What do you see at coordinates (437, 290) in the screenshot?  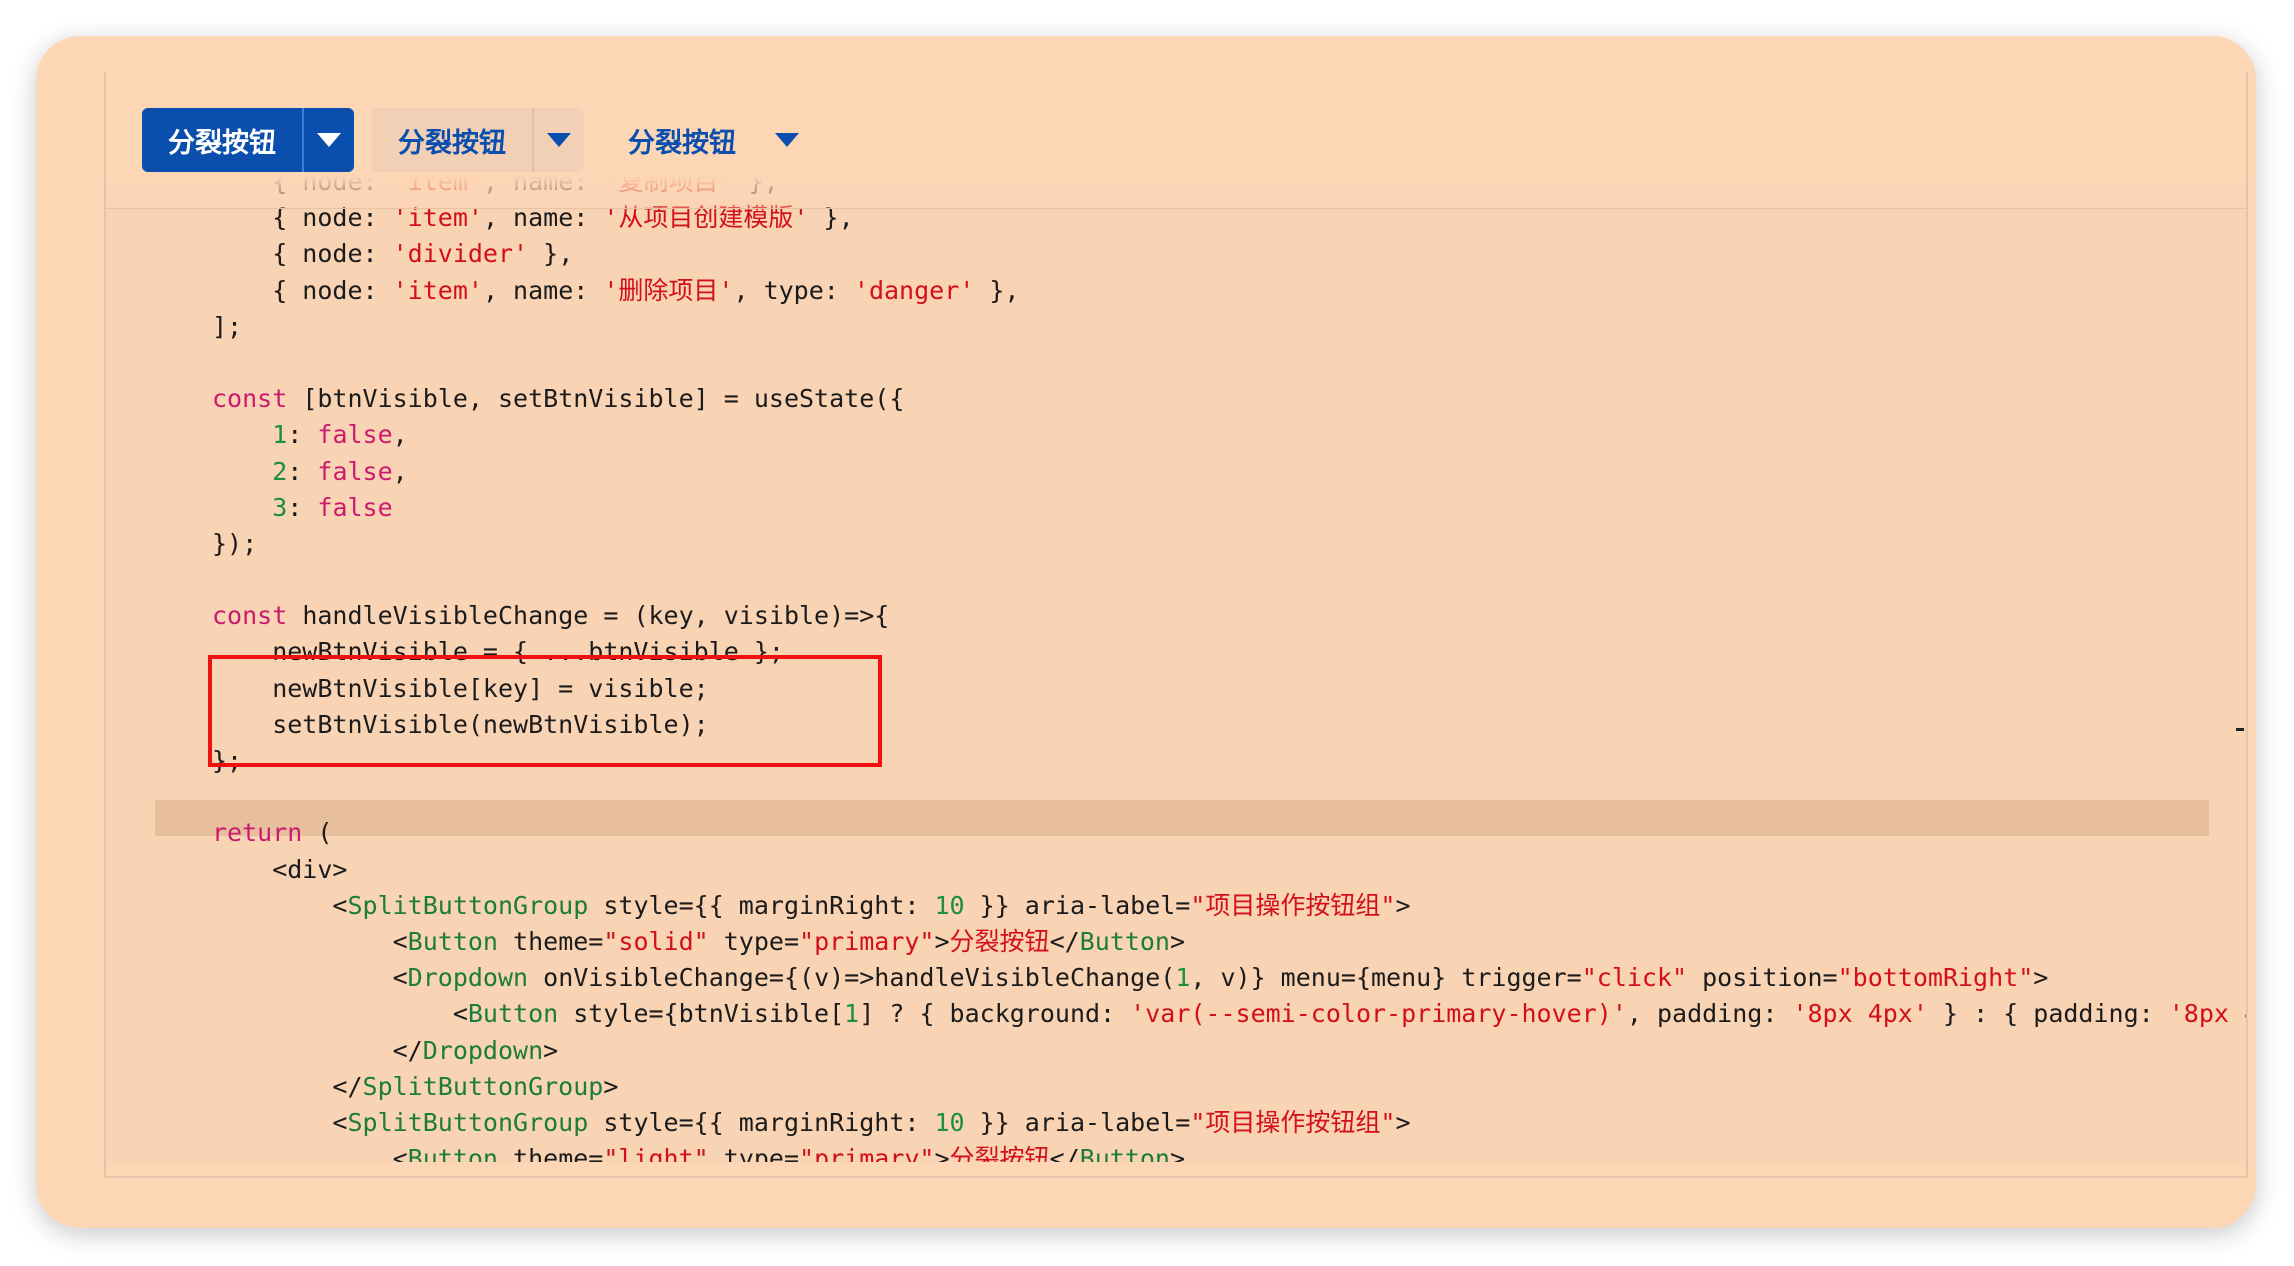 I see `code-token: 'item'` at bounding box center [437, 290].